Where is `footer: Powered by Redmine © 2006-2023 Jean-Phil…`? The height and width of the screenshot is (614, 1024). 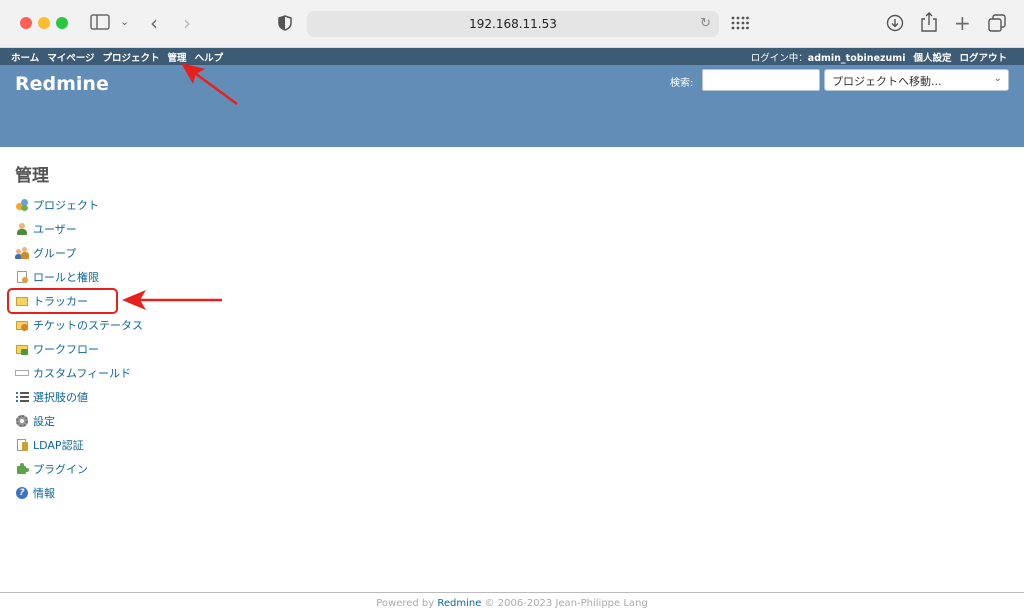 footer: Powered by Redmine © 2006-2023 Jean-Phil… is located at coordinates (512, 603).